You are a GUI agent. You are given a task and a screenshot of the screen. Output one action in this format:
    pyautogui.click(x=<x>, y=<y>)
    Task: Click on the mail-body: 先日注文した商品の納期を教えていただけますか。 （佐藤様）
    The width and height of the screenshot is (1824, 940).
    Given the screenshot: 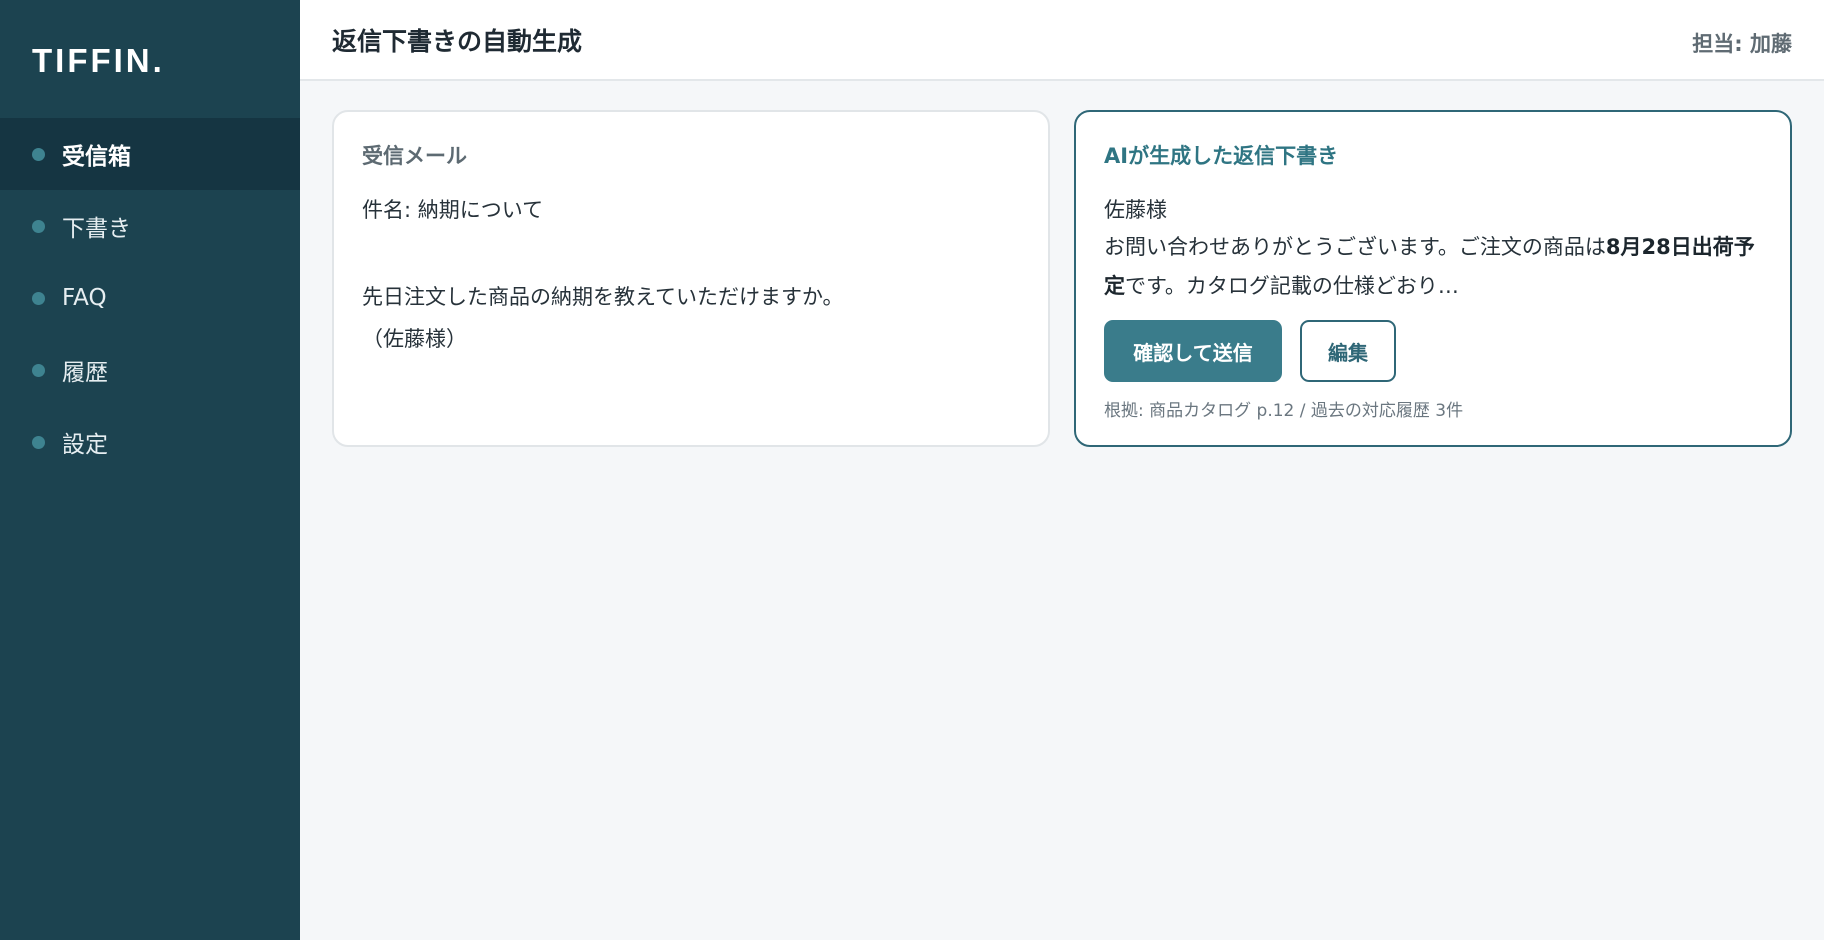 What is the action you would take?
    pyautogui.click(x=603, y=318)
    